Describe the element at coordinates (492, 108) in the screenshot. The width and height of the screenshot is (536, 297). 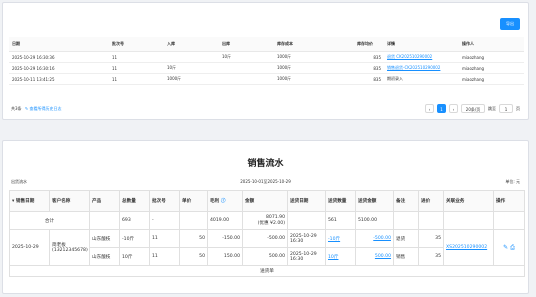
I see `goto-label: 跳至` at that location.